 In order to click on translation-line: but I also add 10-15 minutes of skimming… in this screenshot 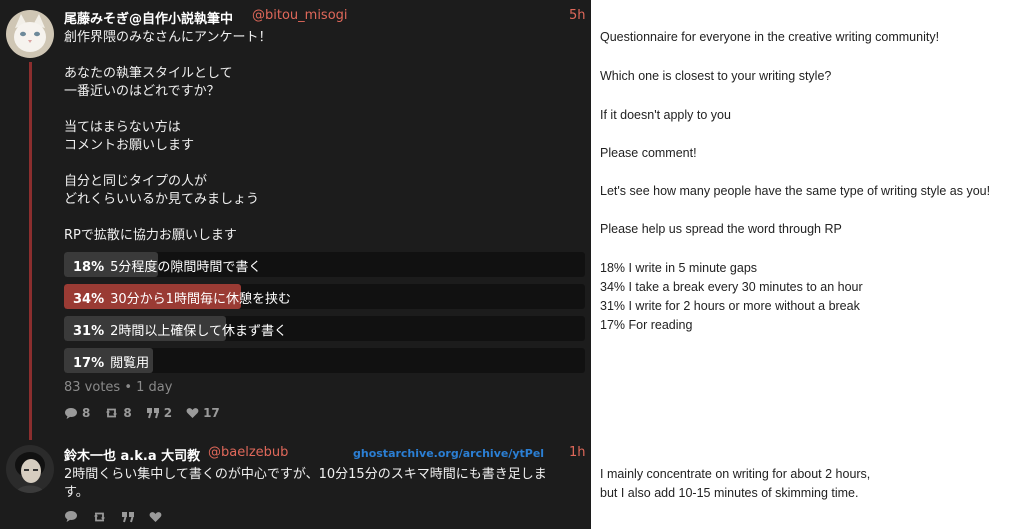, I will do `click(729, 493)`.